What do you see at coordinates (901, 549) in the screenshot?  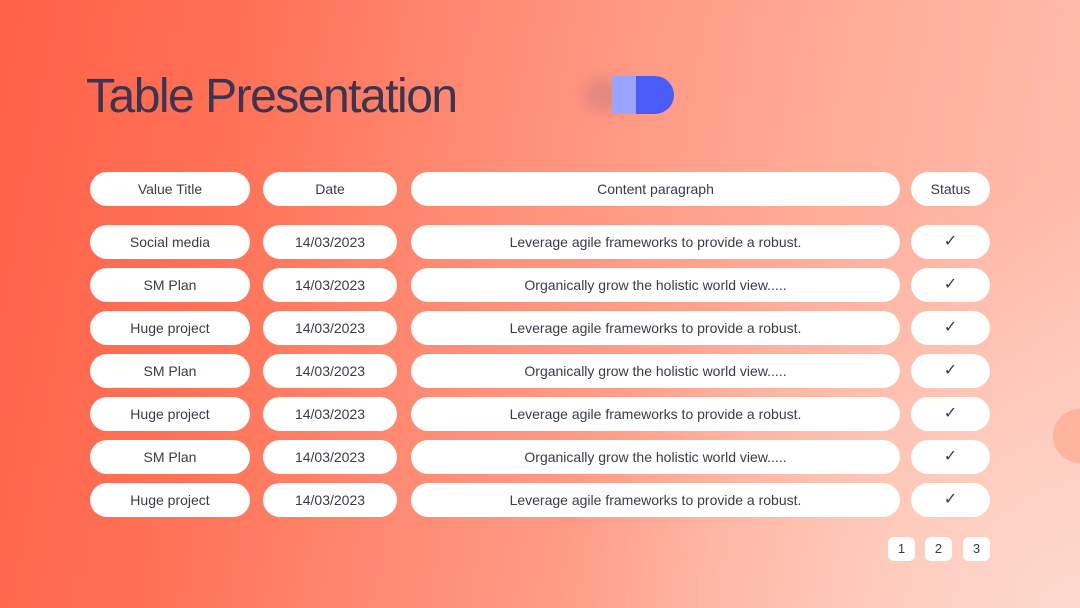 I see `page-1-button: 1` at bounding box center [901, 549].